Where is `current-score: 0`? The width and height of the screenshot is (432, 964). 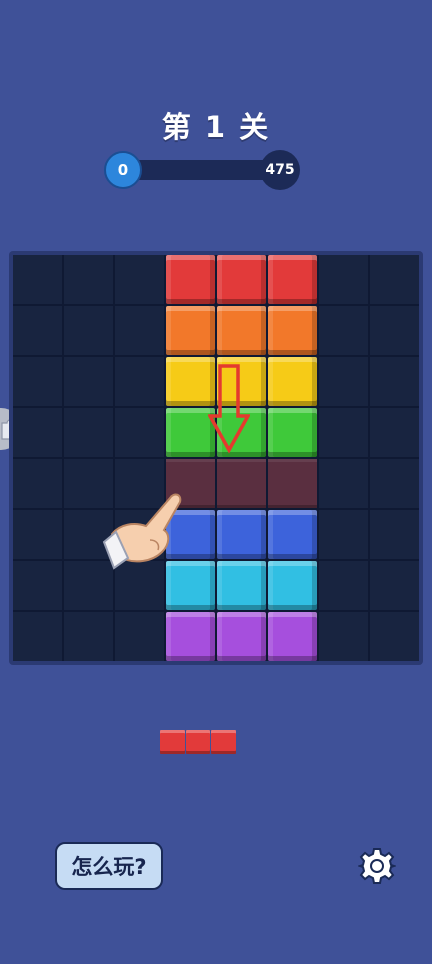 current-score: 0 is located at coordinates (123, 170).